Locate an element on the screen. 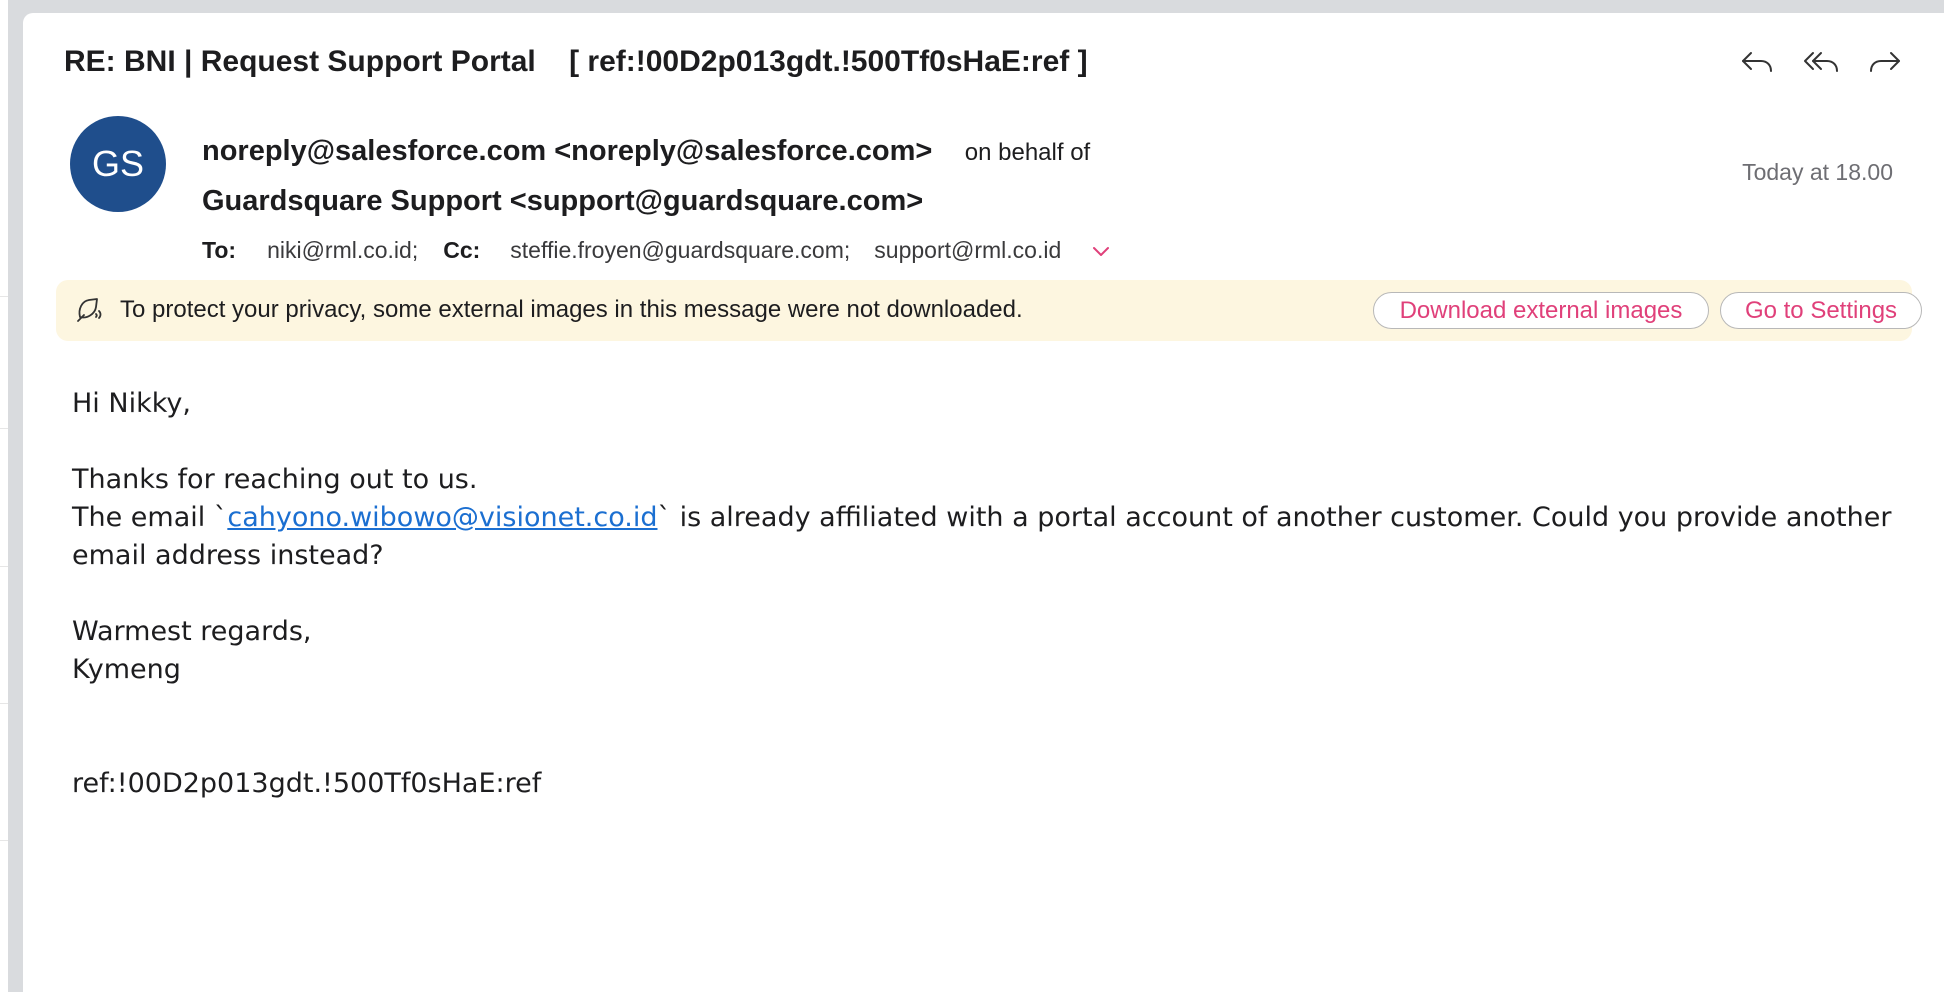 The width and height of the screenshot is (1944, 992). cc-recipient: support@rml.co.id is located at coordinates (967, 250).